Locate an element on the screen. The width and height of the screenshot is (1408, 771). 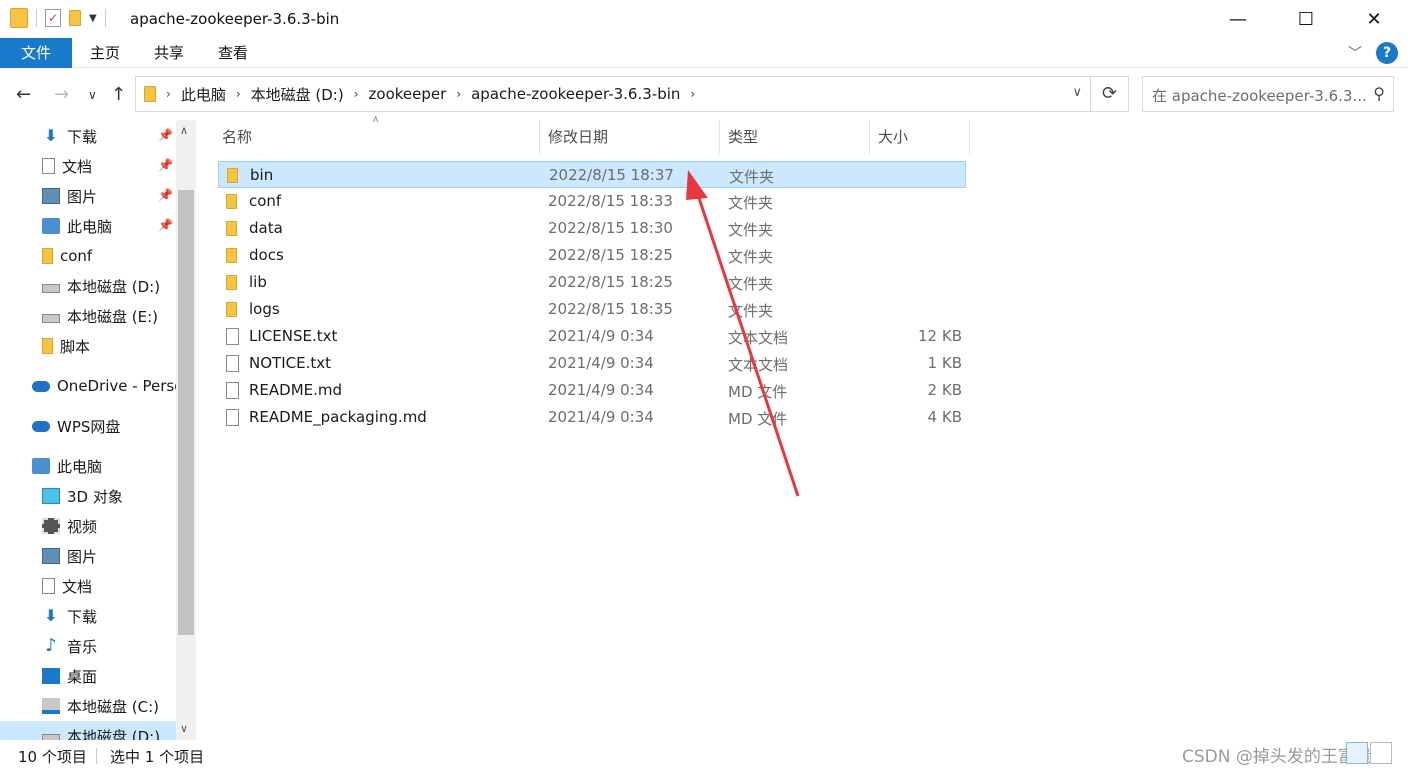
breadcrumb-this-pc: 此电脑 is located at coordinates (203, 94).